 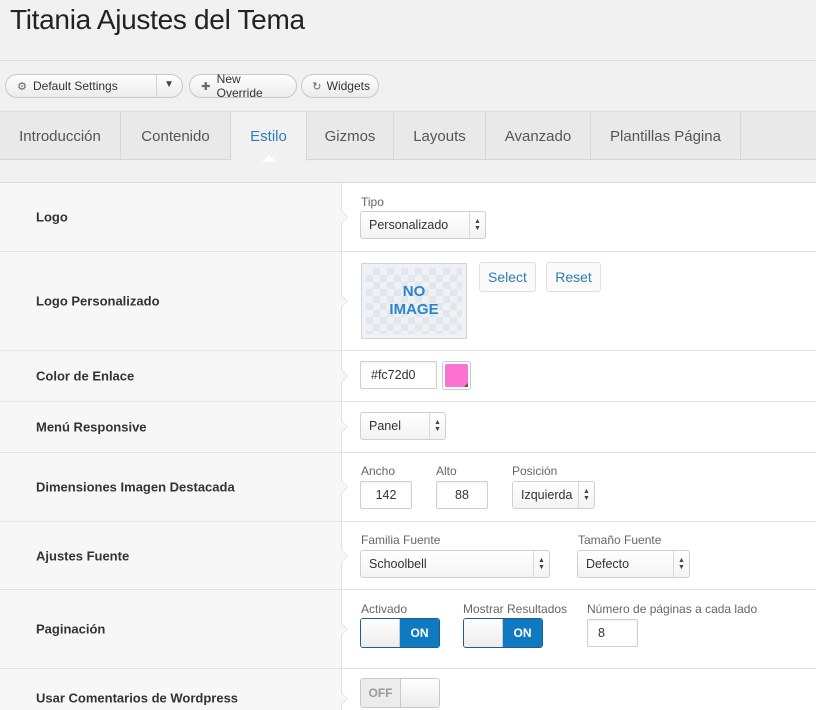 I want to click on new-override-button: ✚ New Override, so click(x=243, y=86).